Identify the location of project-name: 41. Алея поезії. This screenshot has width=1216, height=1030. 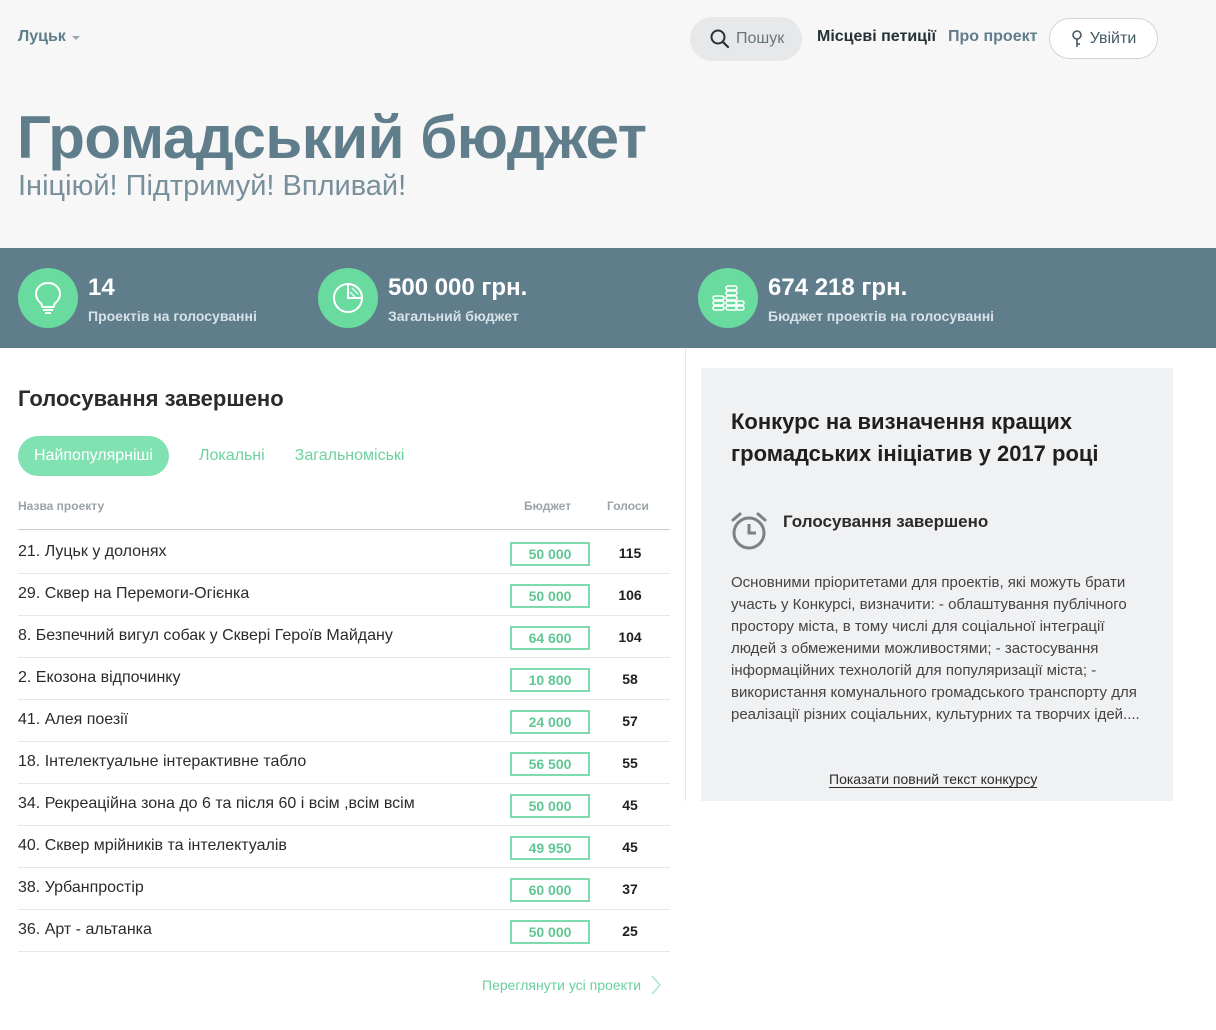
(73, 719).